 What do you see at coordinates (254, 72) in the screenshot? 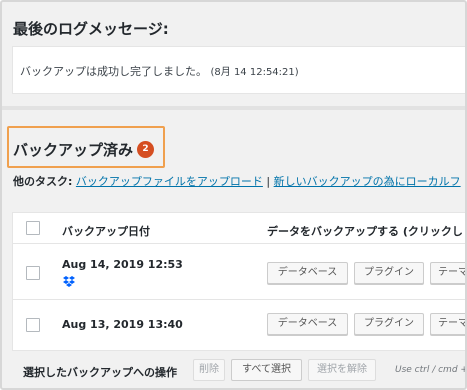
I see `log-message-time: (8月 14 12:54:21)` at bounding box center [254, 72].